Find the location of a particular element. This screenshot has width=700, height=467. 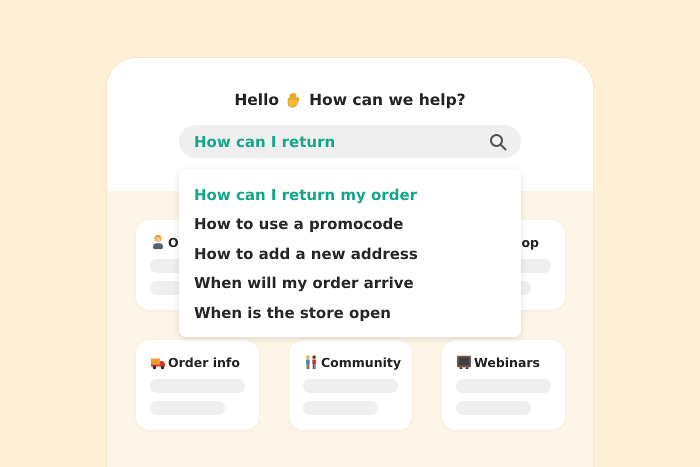

card-title: O is located at coordinates (173, 242).